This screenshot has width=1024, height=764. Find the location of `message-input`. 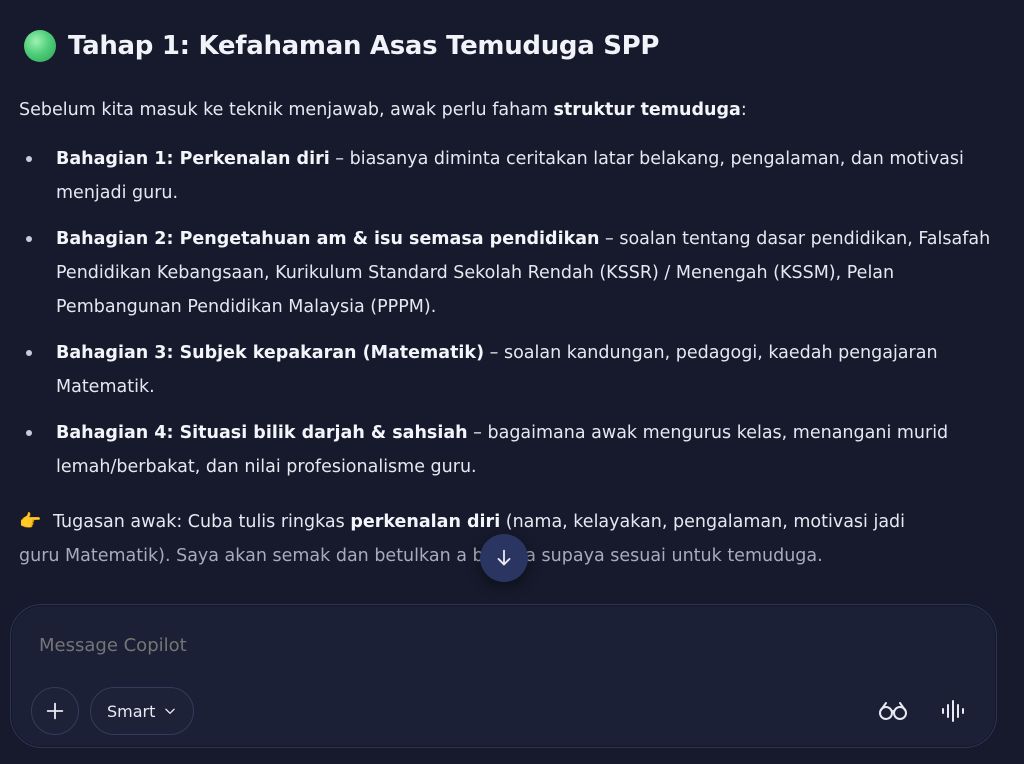

message-input is located at coordinates (439, 645).